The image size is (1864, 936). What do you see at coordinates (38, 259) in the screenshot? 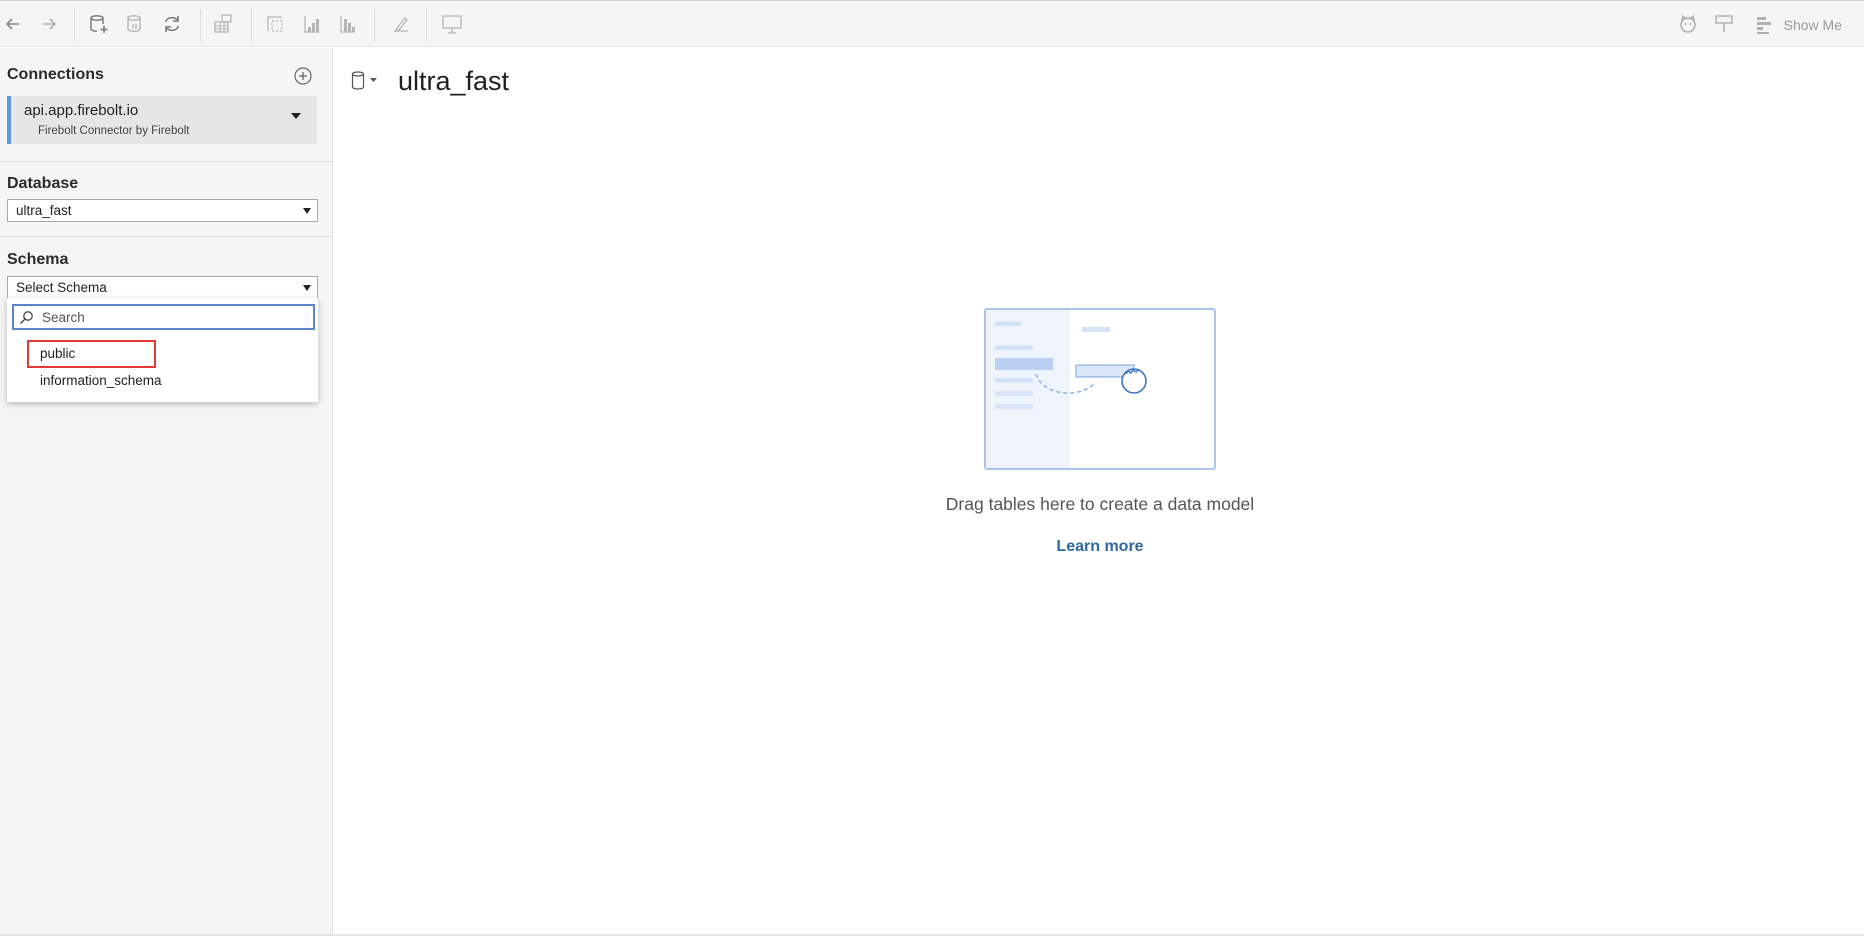
I see `schema-heading: Schema` at bounding box center [38, 259].